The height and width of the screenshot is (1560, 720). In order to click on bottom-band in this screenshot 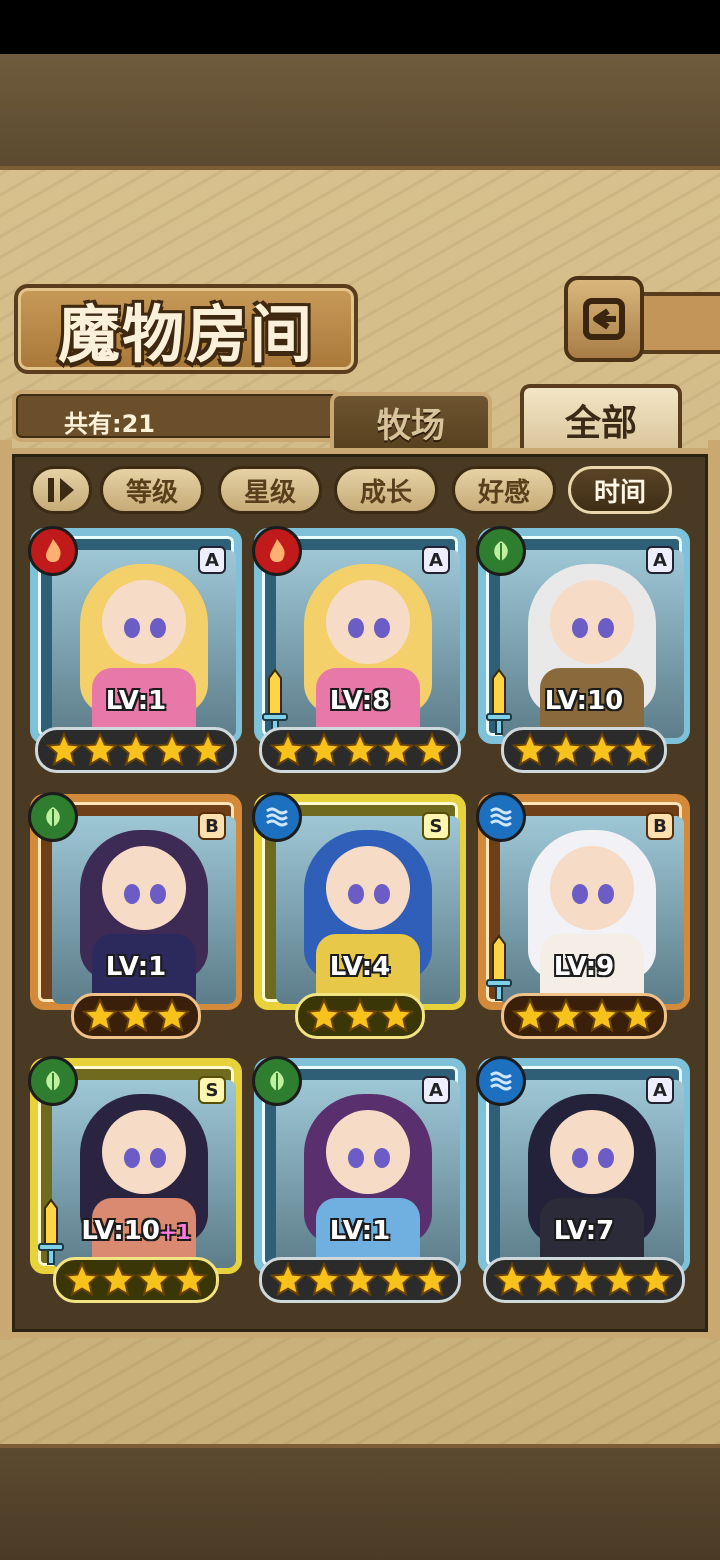, I will do `click(360, 1504)`.